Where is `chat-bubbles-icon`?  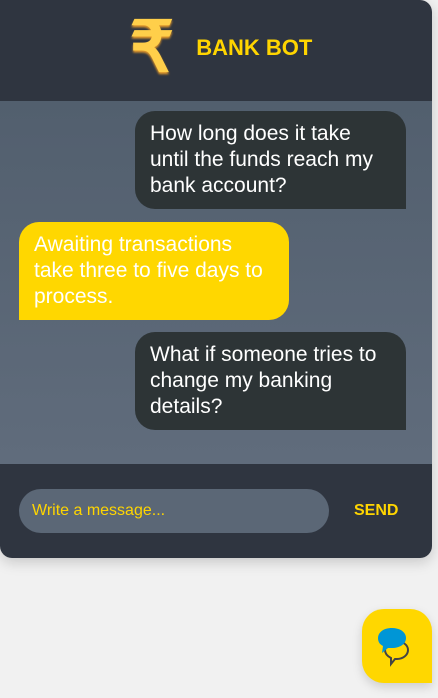 chat-bubbles-icon is located at coordinates (394, 647).